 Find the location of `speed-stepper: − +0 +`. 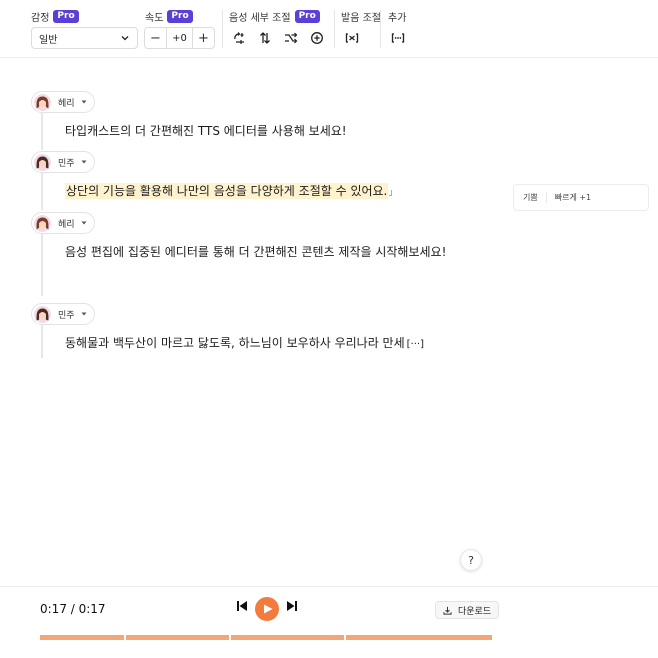

speed-stepper: − +0 + is located at coordinates (179, 38).